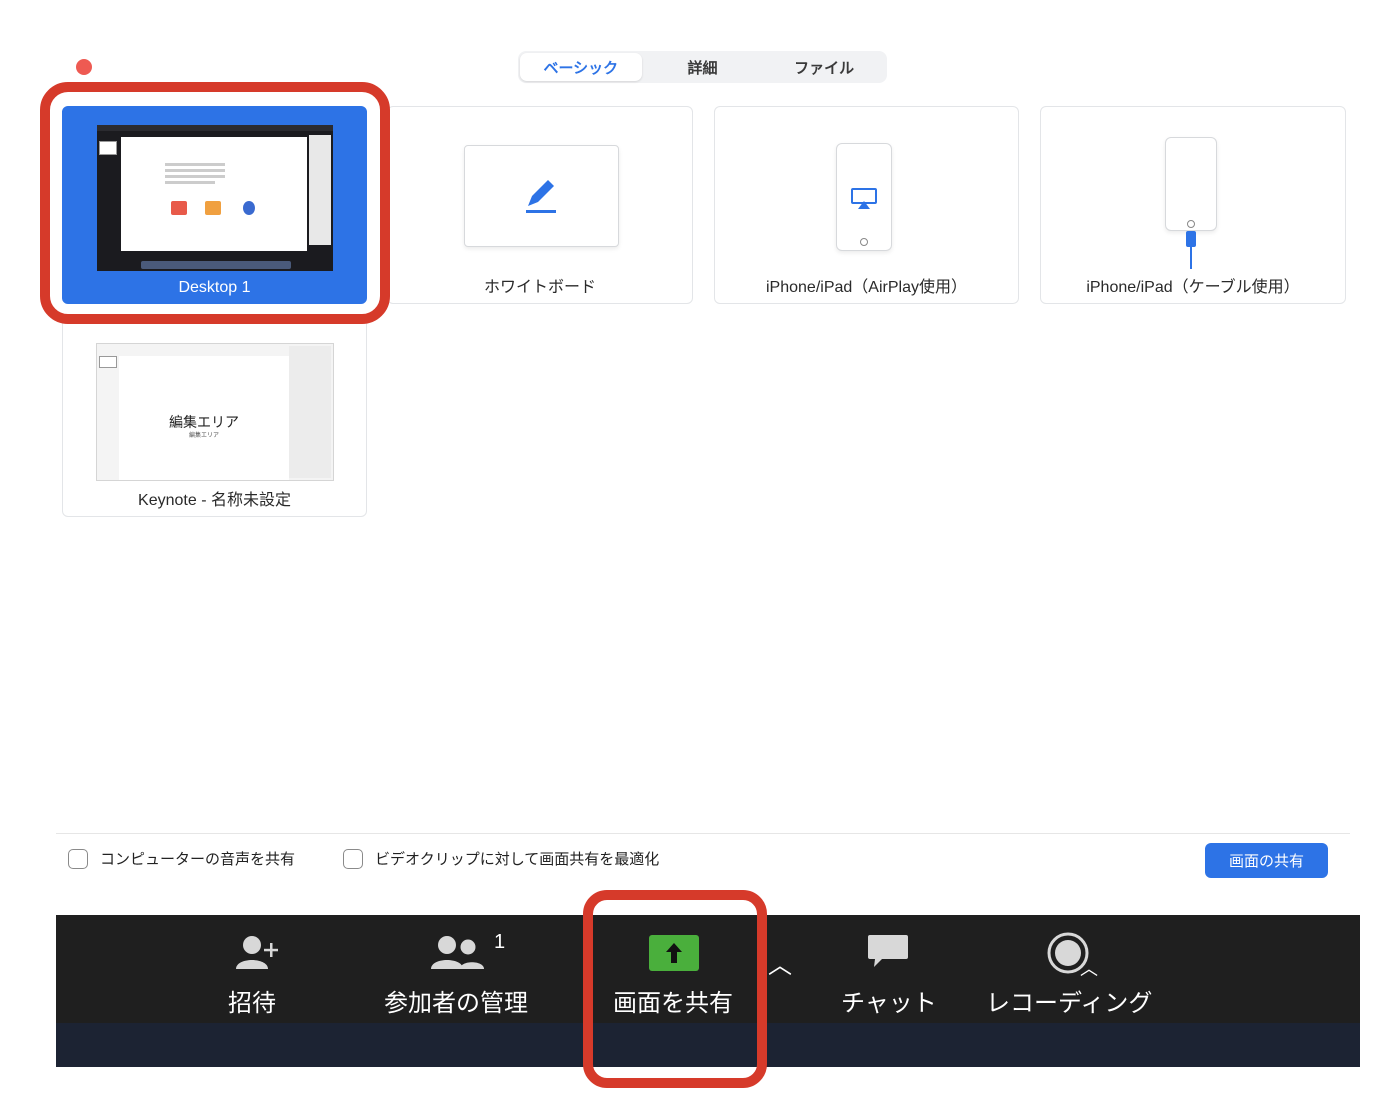 The width and height of the screenshot is (1392, 1104). I want to click on recording-button: ︿ レコーディング, so click(1069, 969).